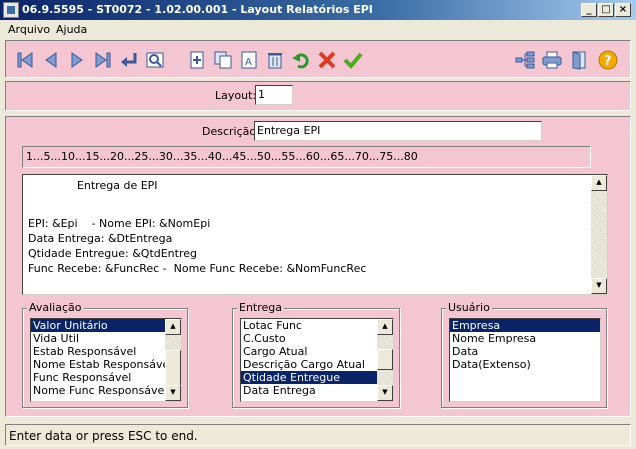 Image resolution: width=636 pixels, height=449 pixels. Describe the element at coordinates (589, 10) in the screenshot. I see `minimize-button: _` at that location.